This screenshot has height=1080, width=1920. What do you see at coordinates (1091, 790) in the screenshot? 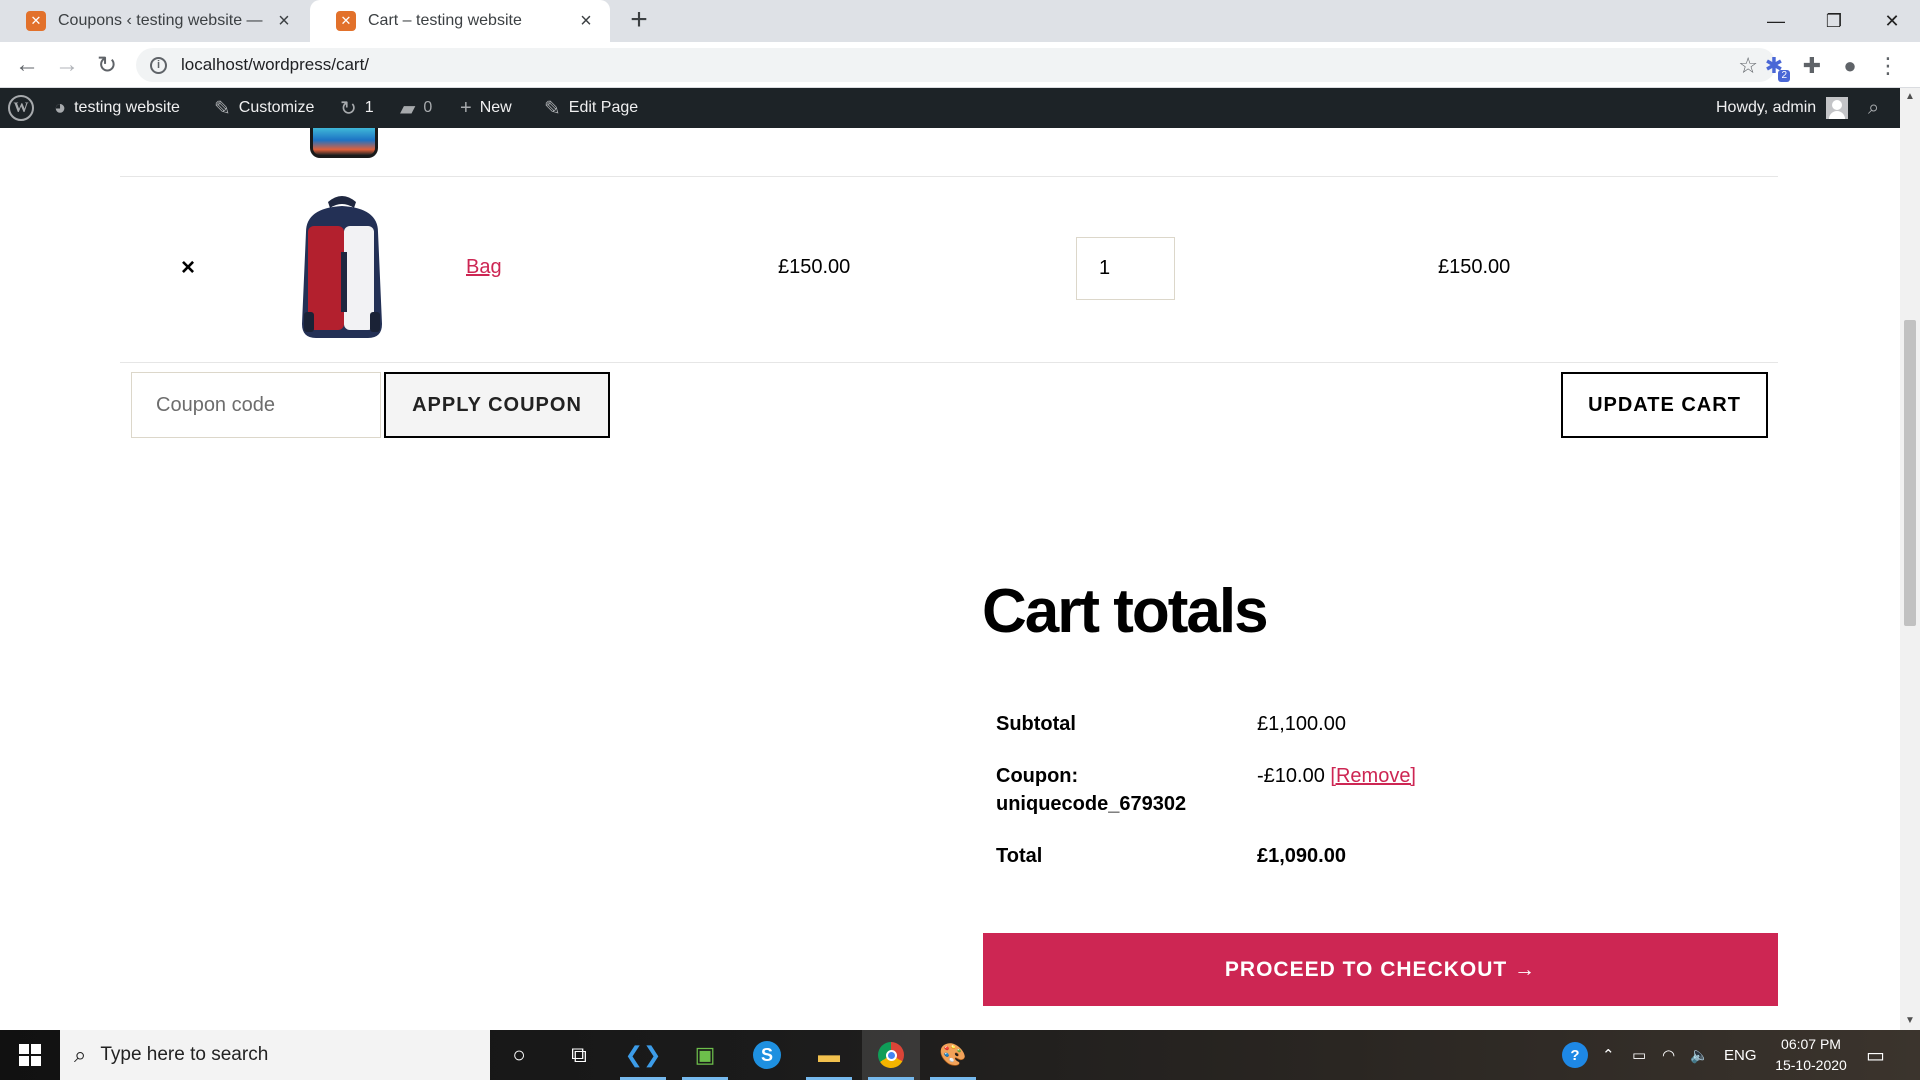
I see `coupon-label: Coupon: uniquecode_679302` at bounding box center [1091, 790].